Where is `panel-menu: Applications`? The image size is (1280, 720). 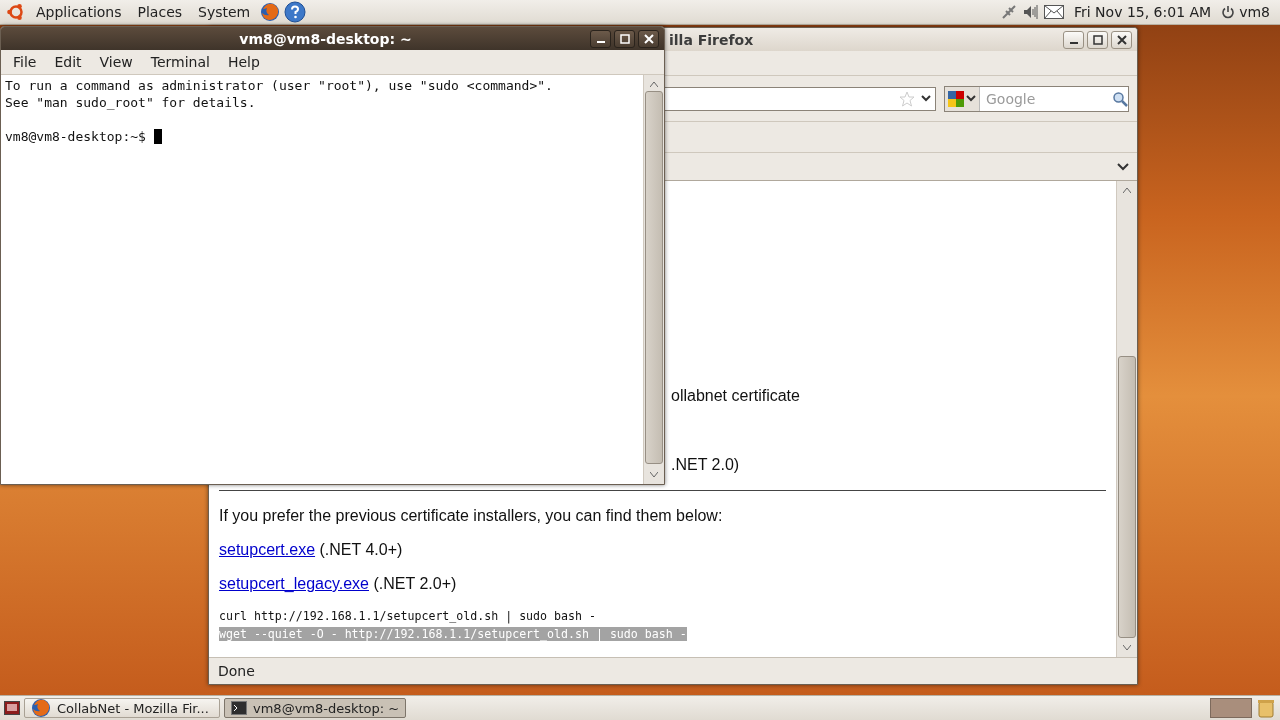
panel-menu: Applications is located at coordinates (79, 12).